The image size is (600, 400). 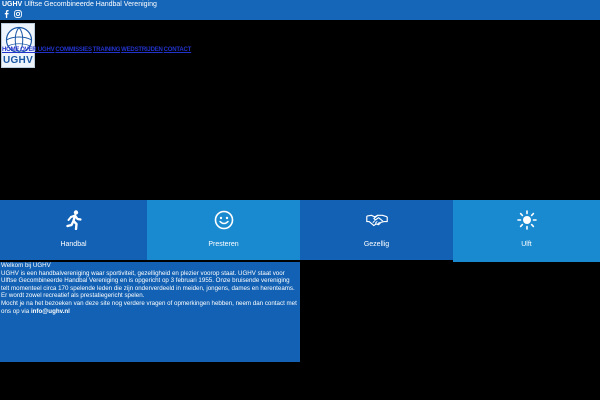 What do you see at coordinates (300, 14) in the screenshot?
I see `social-links` at bounding box center [300, 14].